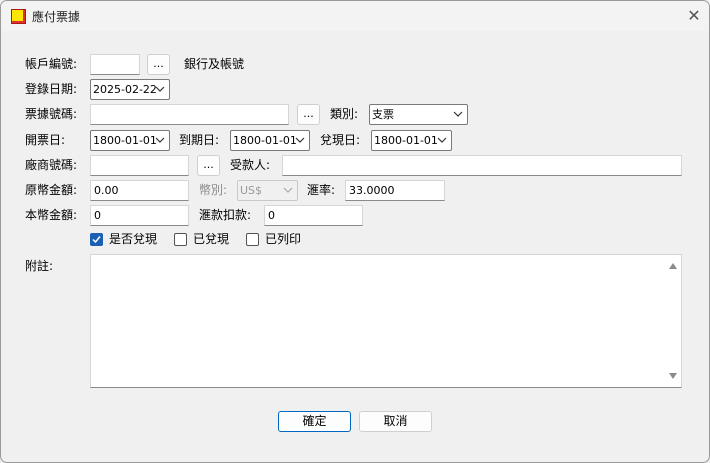  What do you see at coordinates (355, 16) in the screenshot?
I see `title-bar: 應付票據 ✕` at bounding box center [355, 16].